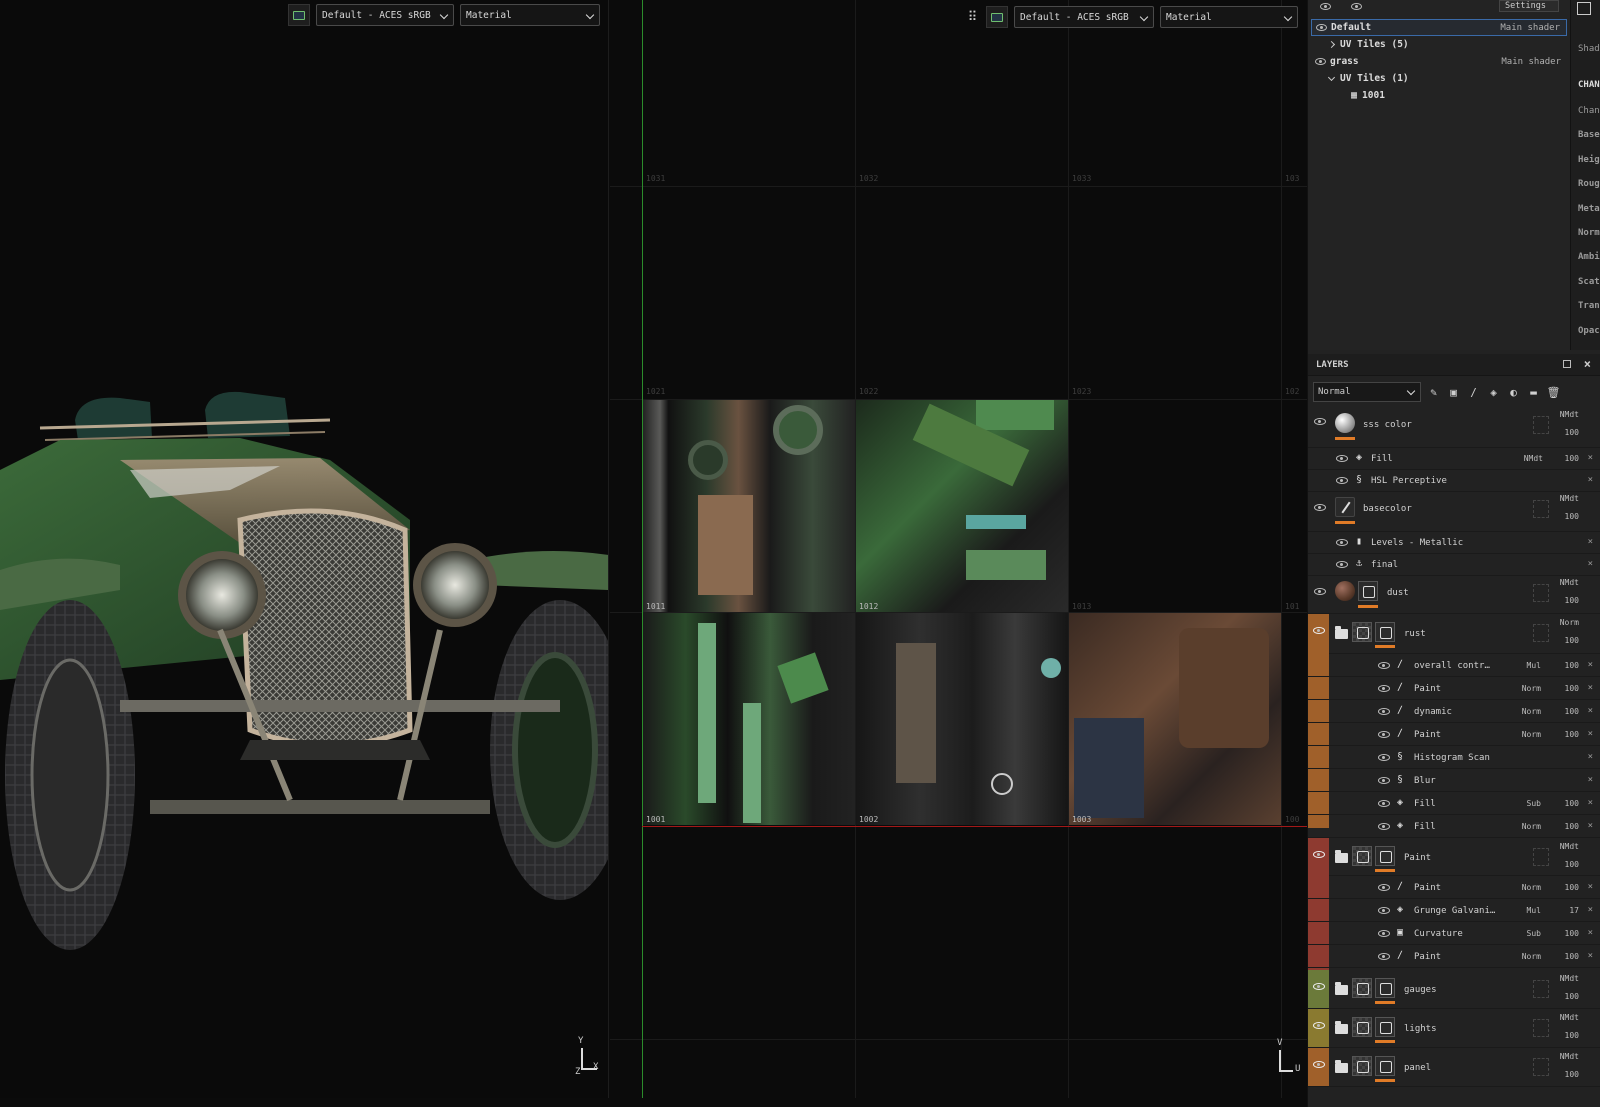  Describe the element at coordinates (1574, 910) in the screenshot. I see `layer-opacity: 17` at that location.